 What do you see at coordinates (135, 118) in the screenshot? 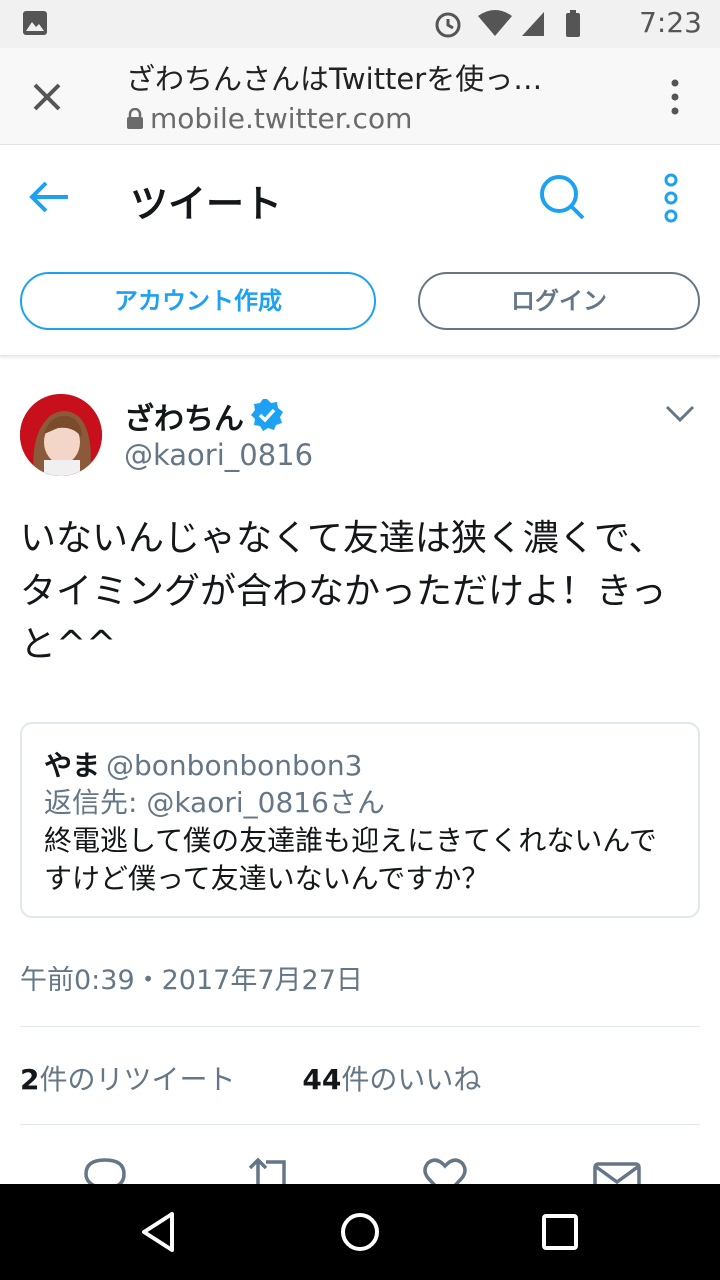
I see `lock-icon` at bounding box center [135, 118].